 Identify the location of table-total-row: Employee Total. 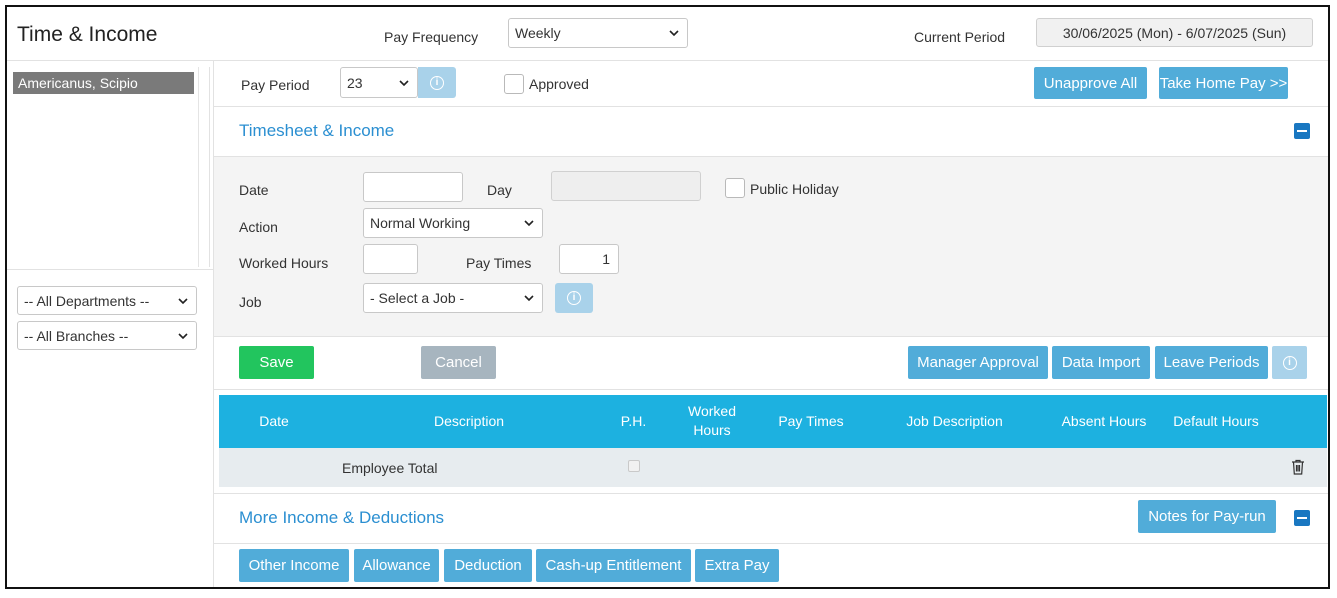
(773, 467).